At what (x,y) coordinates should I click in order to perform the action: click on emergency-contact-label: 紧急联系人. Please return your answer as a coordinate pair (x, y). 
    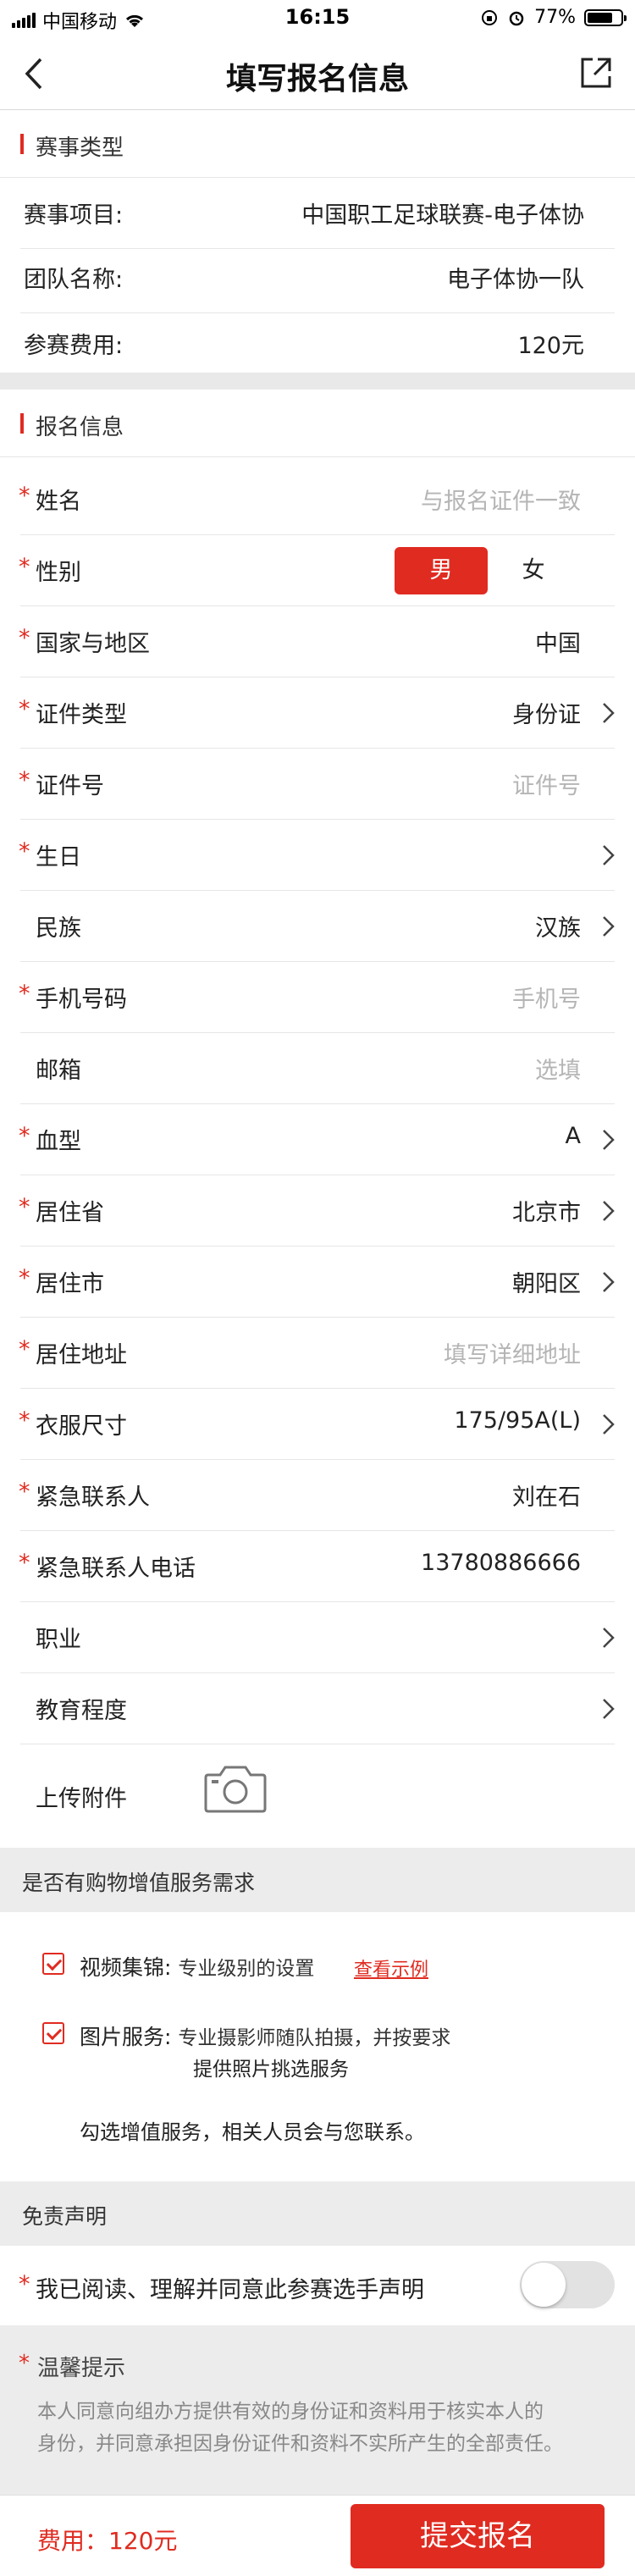
    Looking at the image, I should click on (93, 1497).